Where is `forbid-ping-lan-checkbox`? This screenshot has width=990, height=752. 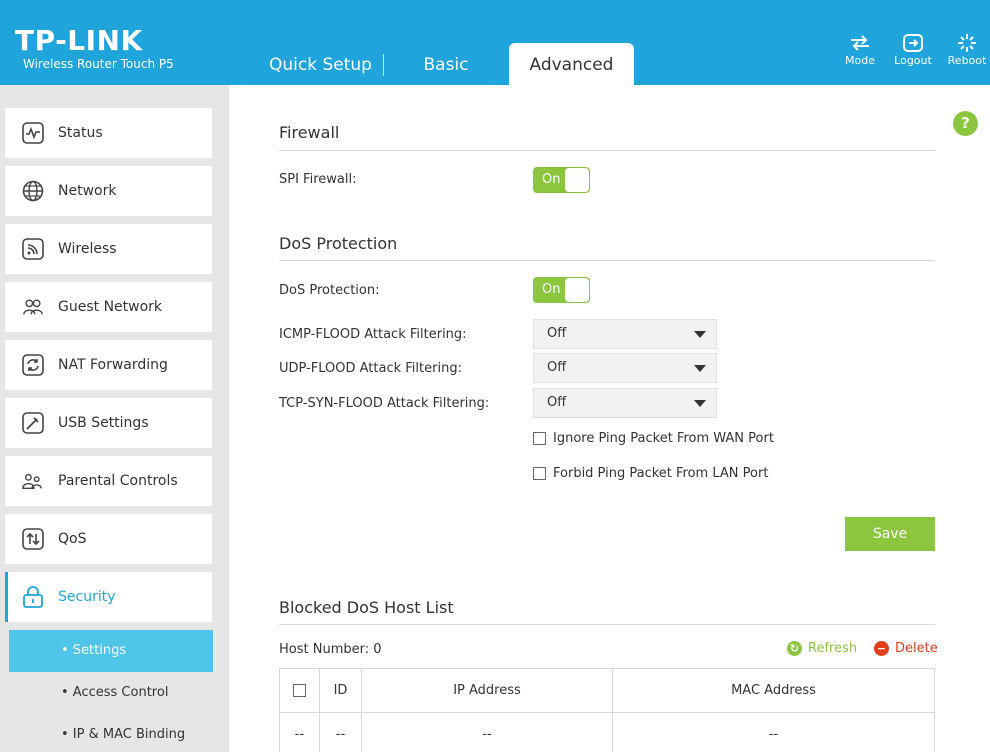 forbid-ping-lan-checkbox is located at coordinates (539, 473).